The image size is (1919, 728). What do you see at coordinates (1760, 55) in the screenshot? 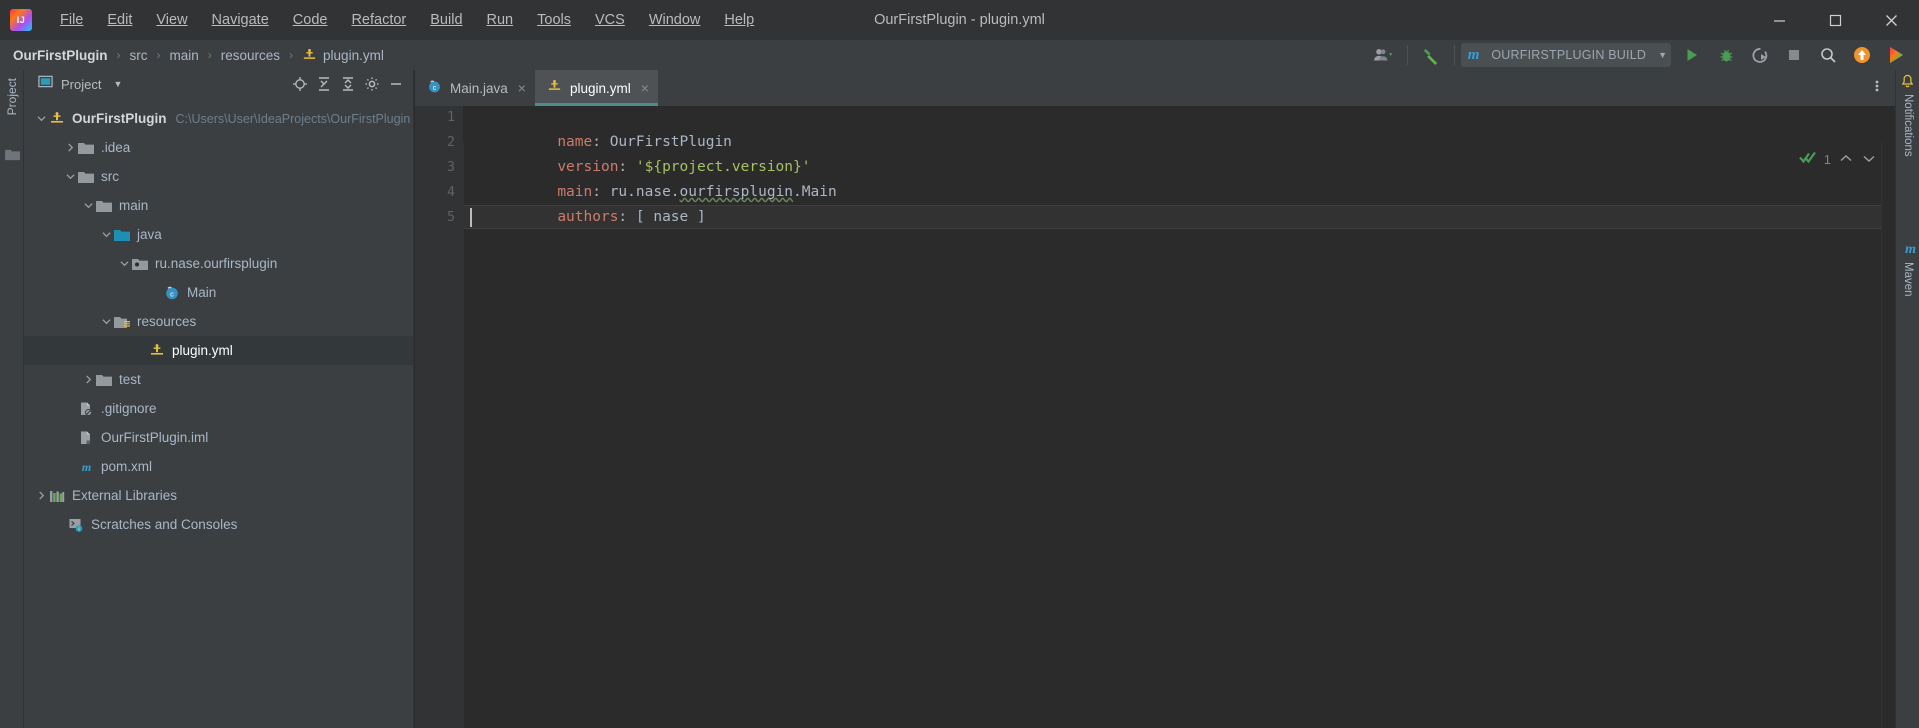
I see `run-with-coverage-button` at bounding box center [1760, 55].